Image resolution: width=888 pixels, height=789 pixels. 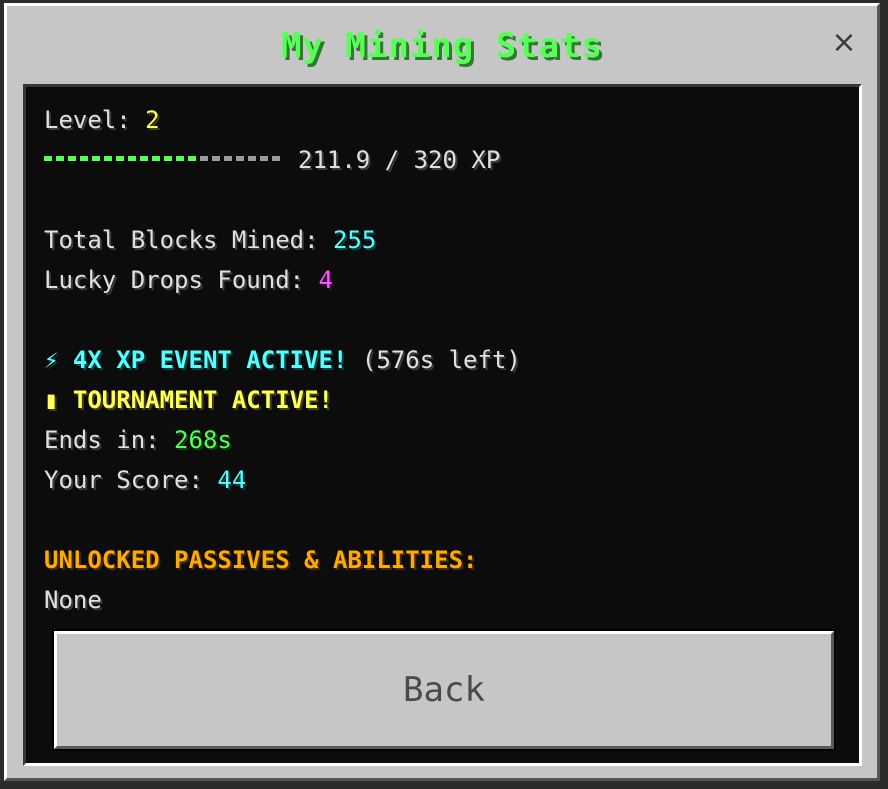 What do you see at coordinates (210, 360) in the screenshot?
I see `xp-event-text: 4X XP EVENT ACTIVE!` at bounding box center [210, 360].